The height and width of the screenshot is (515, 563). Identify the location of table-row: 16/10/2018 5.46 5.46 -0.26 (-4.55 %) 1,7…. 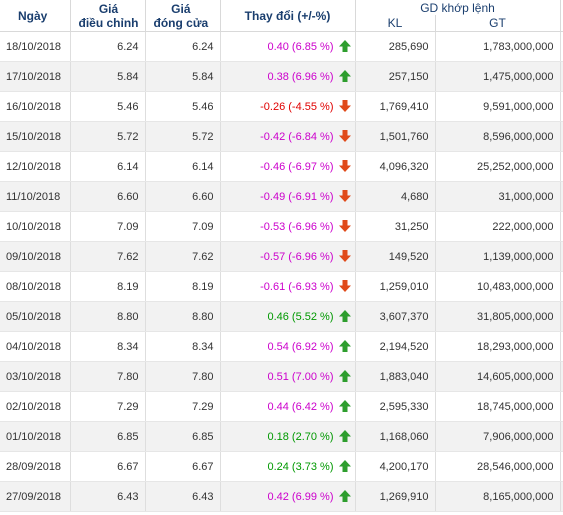
(281, 106).